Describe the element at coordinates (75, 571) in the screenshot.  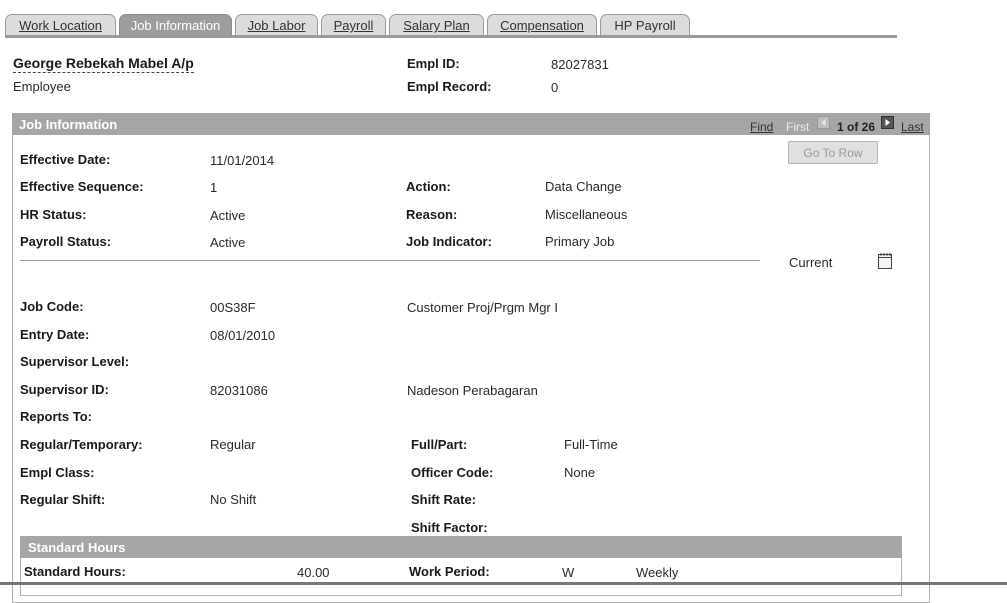
I see `standard-hours-label: Standard Hours:` at that location.